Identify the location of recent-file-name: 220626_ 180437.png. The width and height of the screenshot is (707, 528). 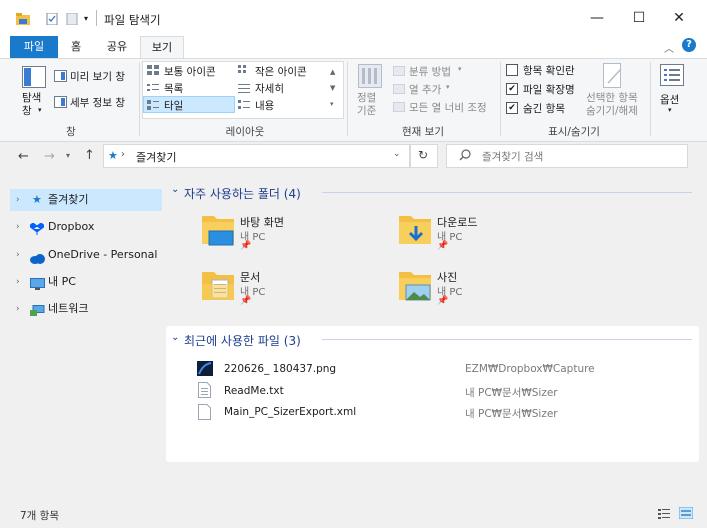
(280, 369).